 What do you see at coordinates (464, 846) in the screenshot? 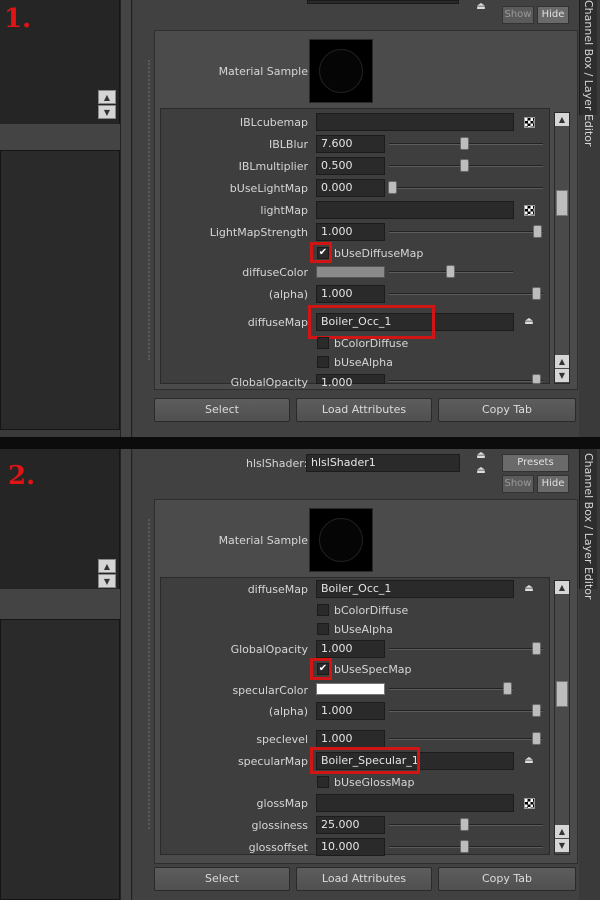
I see `glossoffset-slider-thumb` at bounding box center [464, 846].